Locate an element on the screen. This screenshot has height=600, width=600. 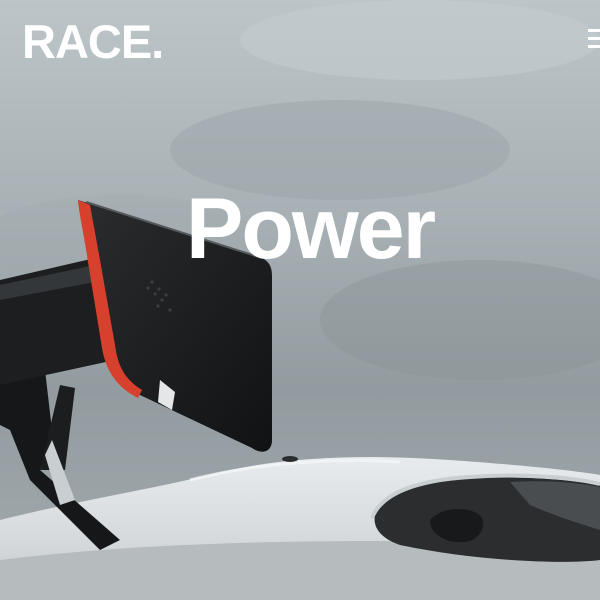
cloud is located at coordinates (420, 40).